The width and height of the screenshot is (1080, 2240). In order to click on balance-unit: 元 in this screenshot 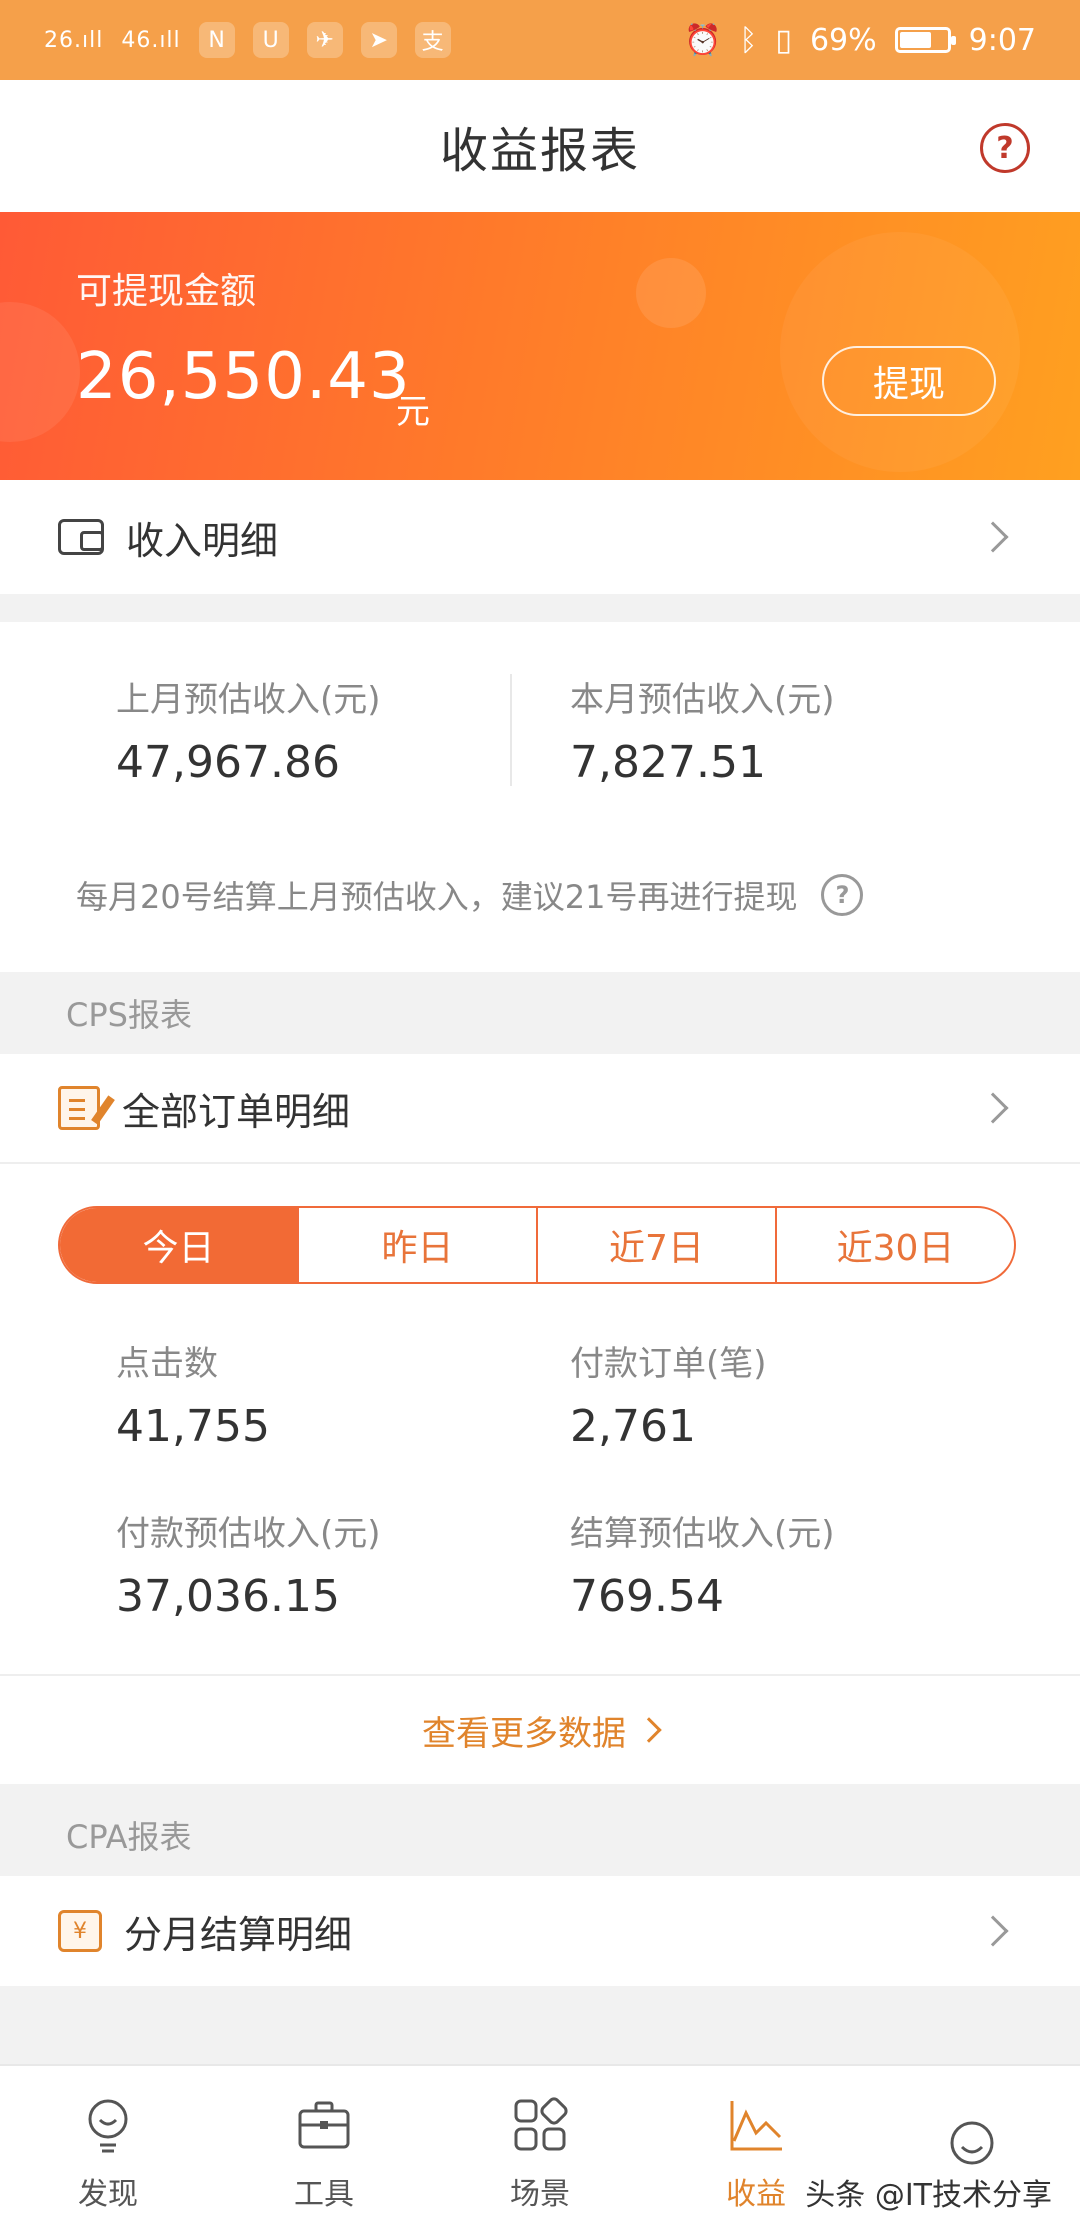, I will do `click(413, 412)`.